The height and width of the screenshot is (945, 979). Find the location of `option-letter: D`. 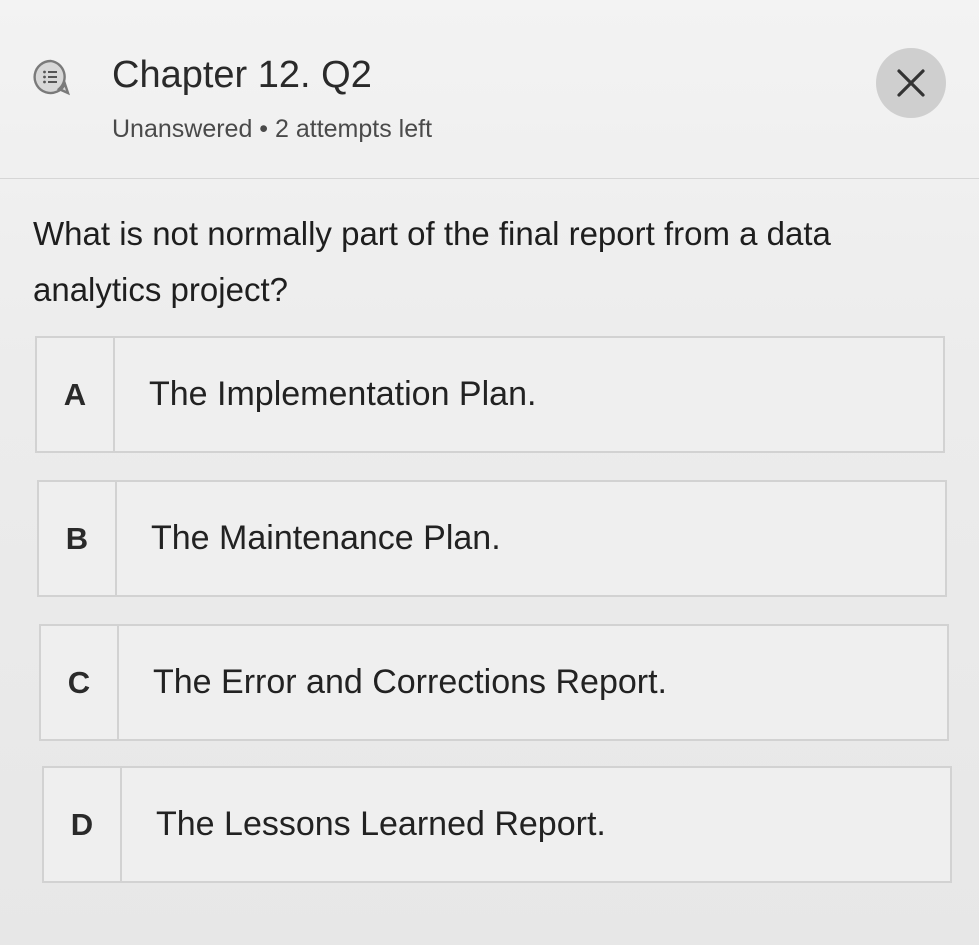

option-letter: D is located at coordinates (83, 824).